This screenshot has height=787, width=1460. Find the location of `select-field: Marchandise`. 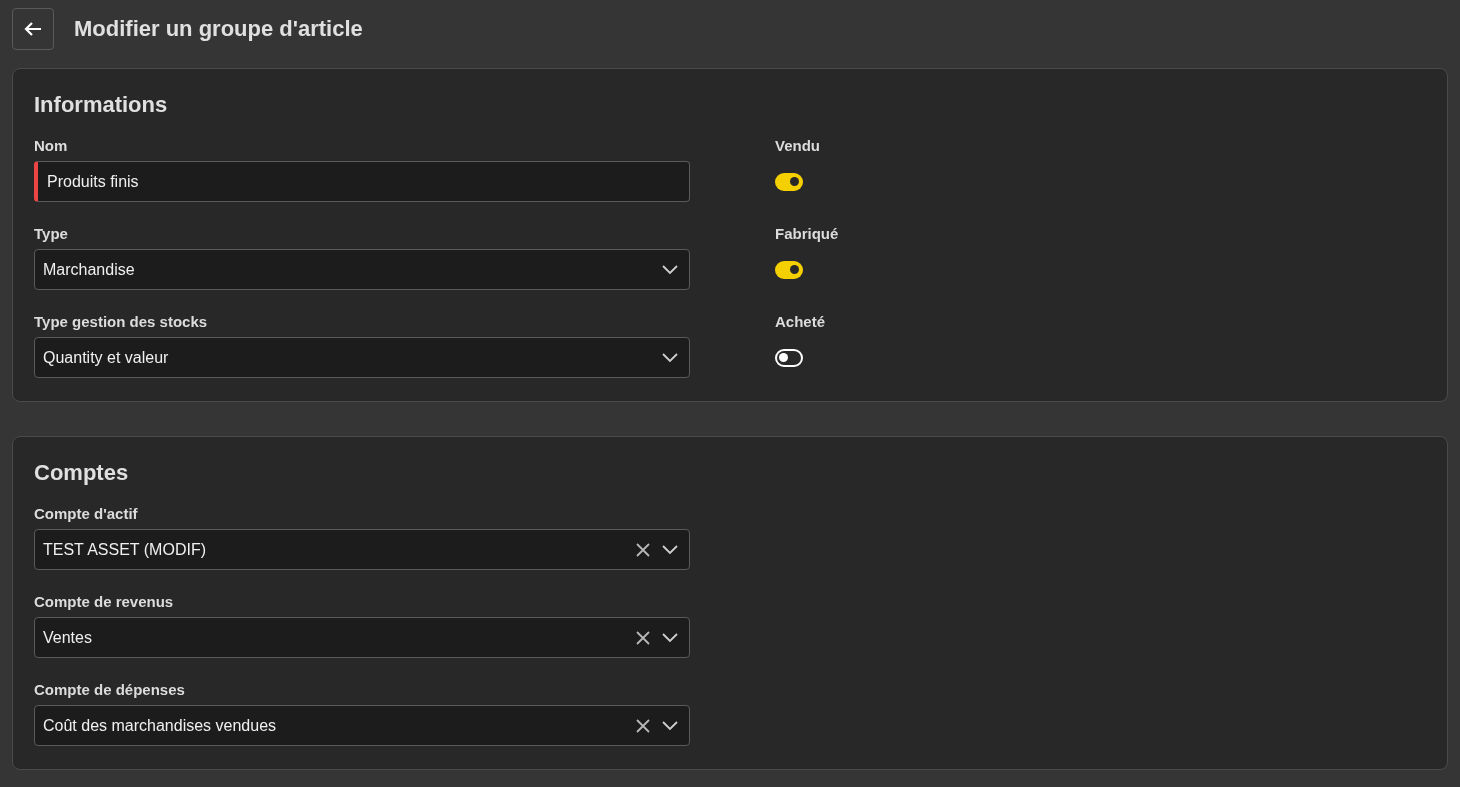

select-field: Marchandise is located at coordinates (362, 269).